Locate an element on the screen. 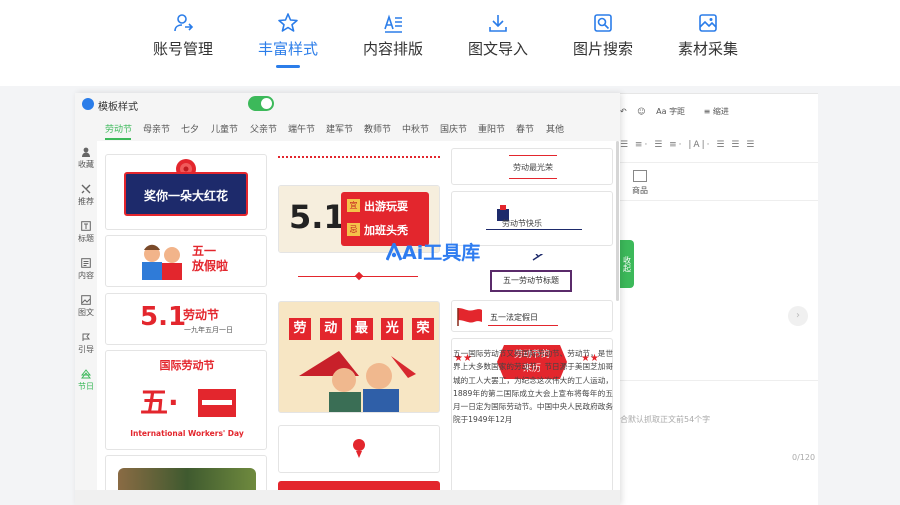  toolbar-align-text: |A|· is located at coordinates (700, 145).